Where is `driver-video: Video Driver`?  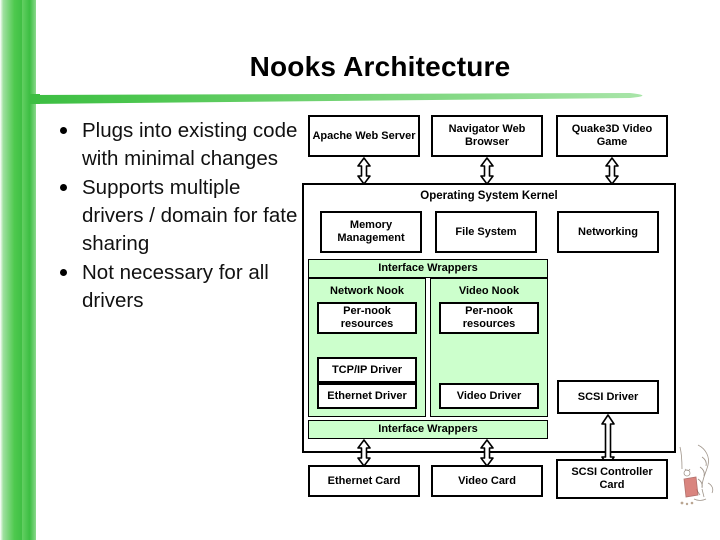
driver-video: Video Driver is located at coordinates (489, 396).